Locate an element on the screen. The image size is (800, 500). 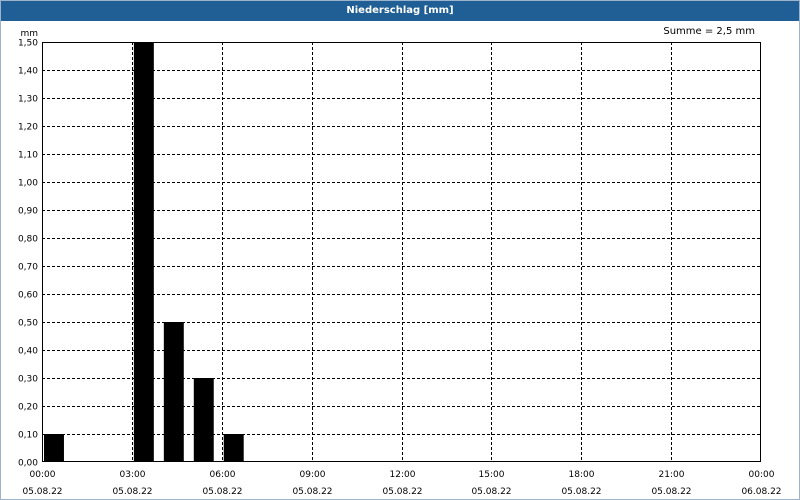
x-tick-time: 03:00 is located at coordinates (133, 475).